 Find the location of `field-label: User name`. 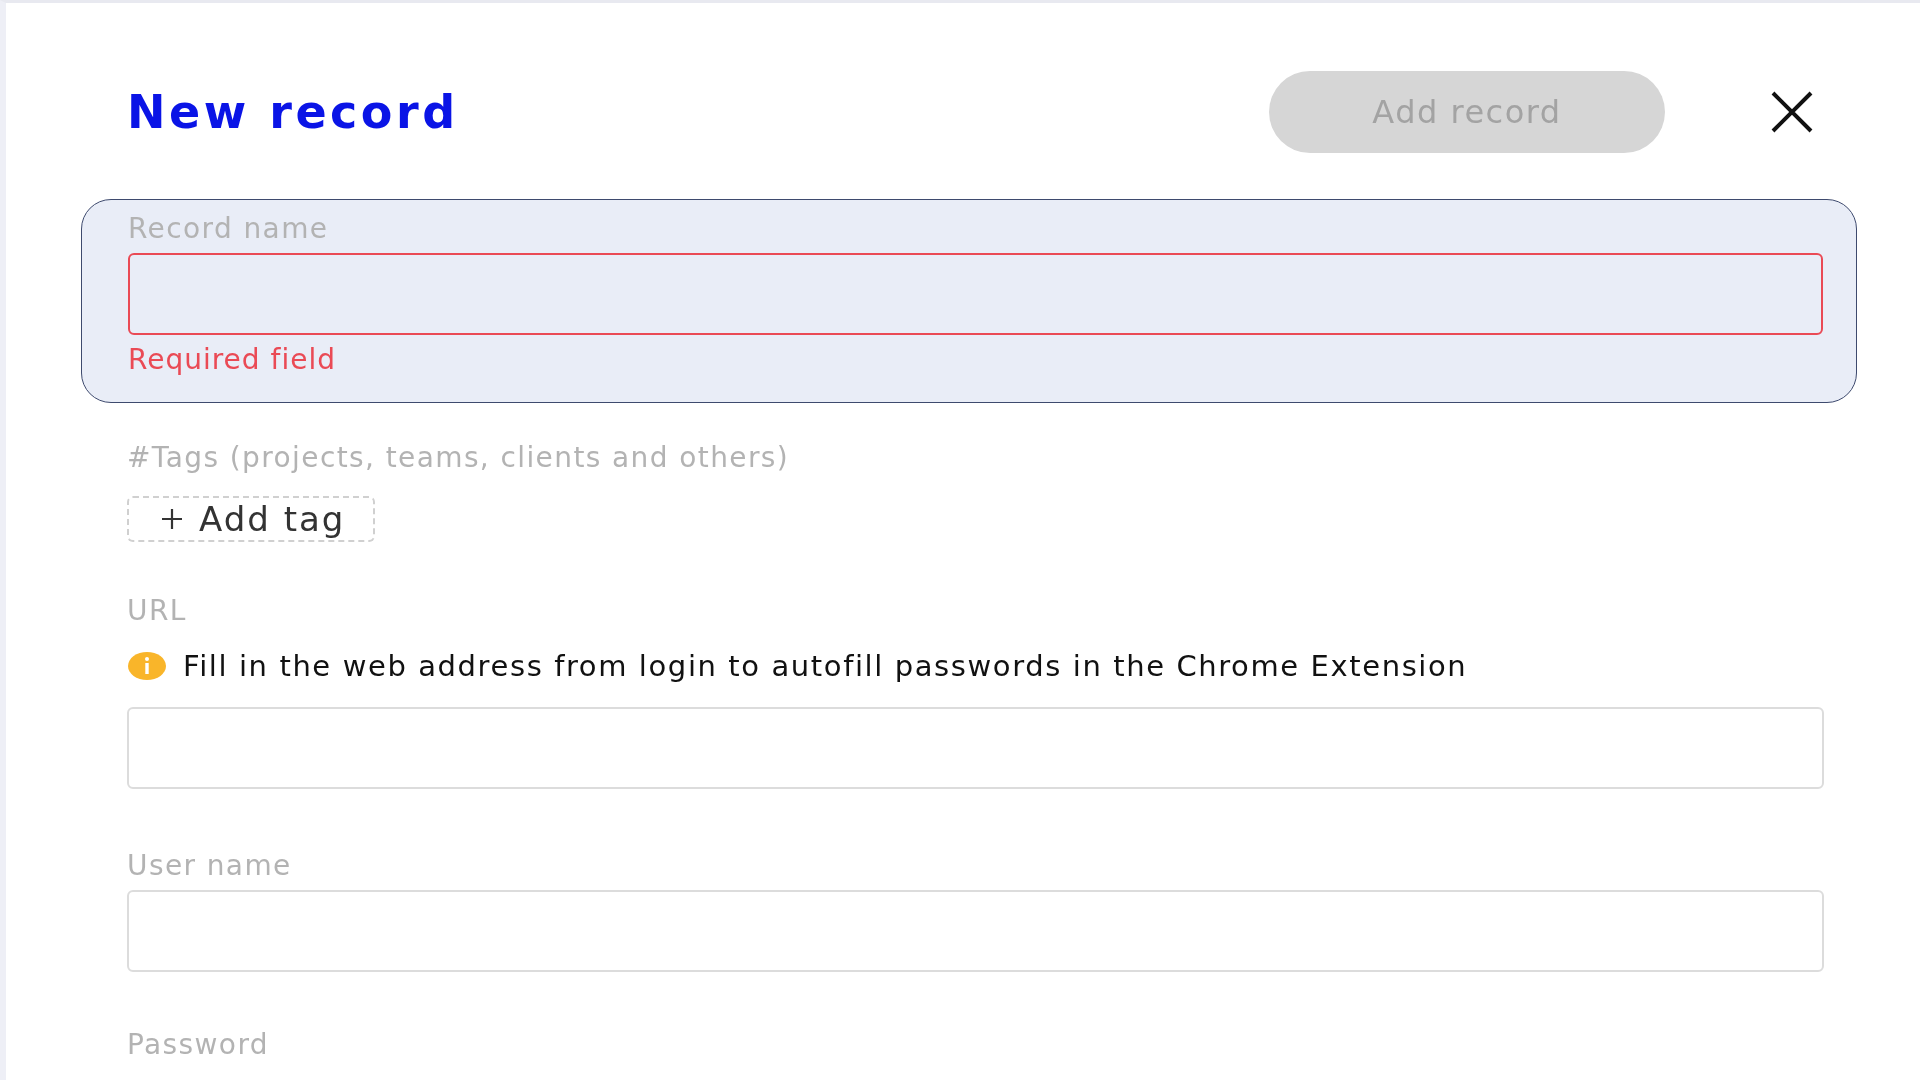

field-label: User name is located at coordinates (210, 865).